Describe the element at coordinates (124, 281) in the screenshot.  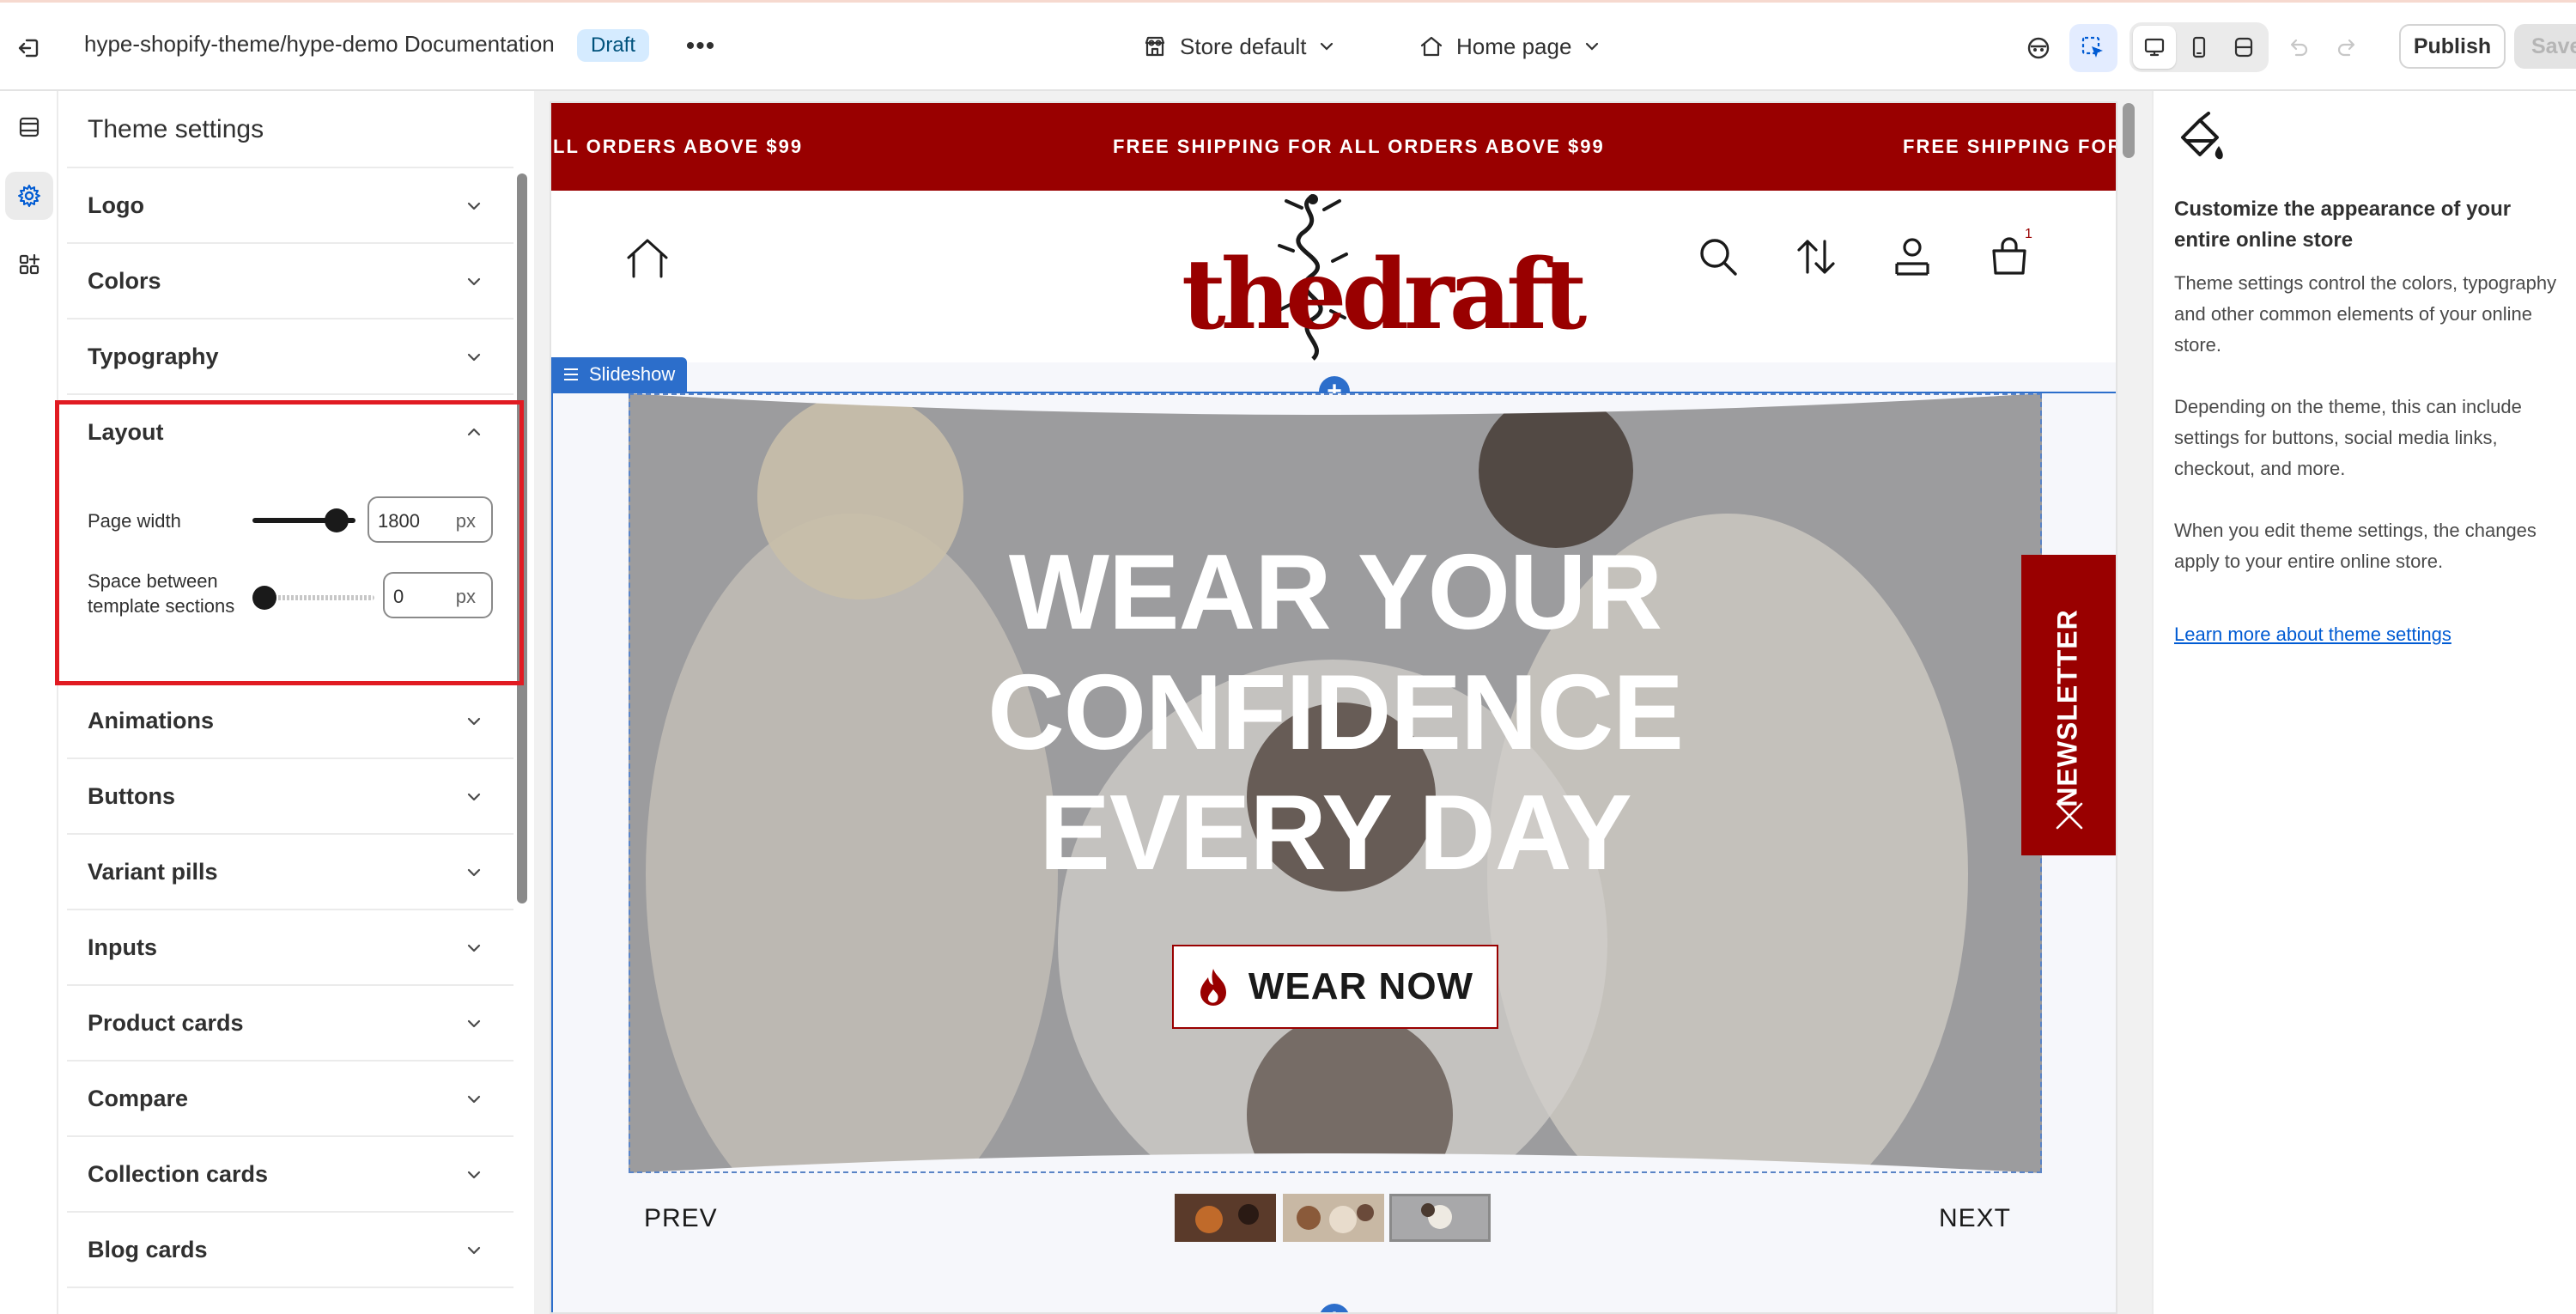
I see `accordion-label: Colors` at that location.